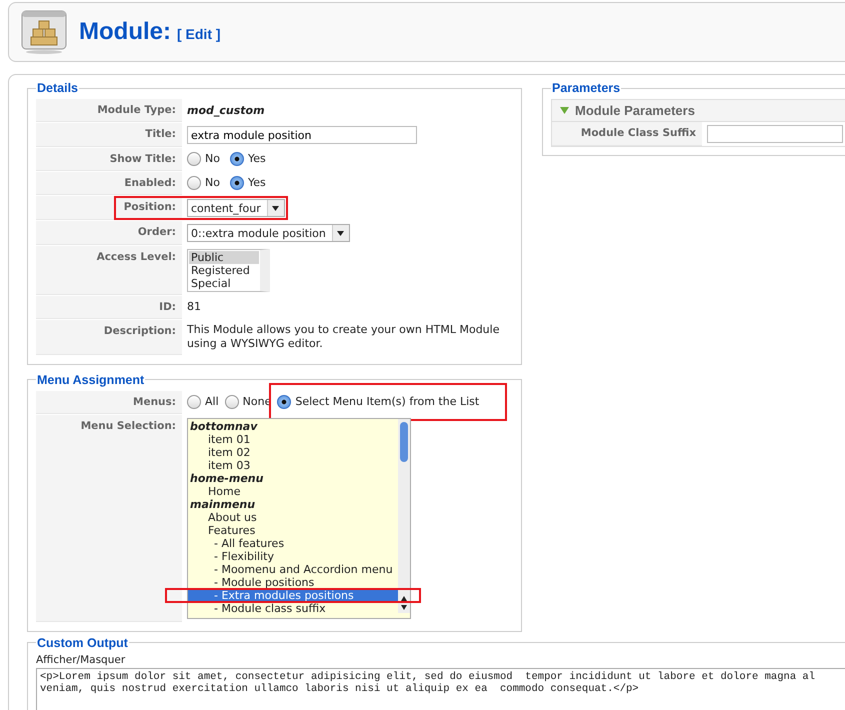 The width and height of the screenshot is (845, 710). Describe the element at coordinates (440, 689) in the screenshot. I see `html-text-area: <p>Lorem ipsum dolor sit amet, consectetur adipisicing elit, sed do eiusmod tempor incididunt ut labore et dolore magna al veniam, quis nostrud exercitation ullamco laboris nisi ut aliquip ex ea commodo consequat.</p>` at that location.